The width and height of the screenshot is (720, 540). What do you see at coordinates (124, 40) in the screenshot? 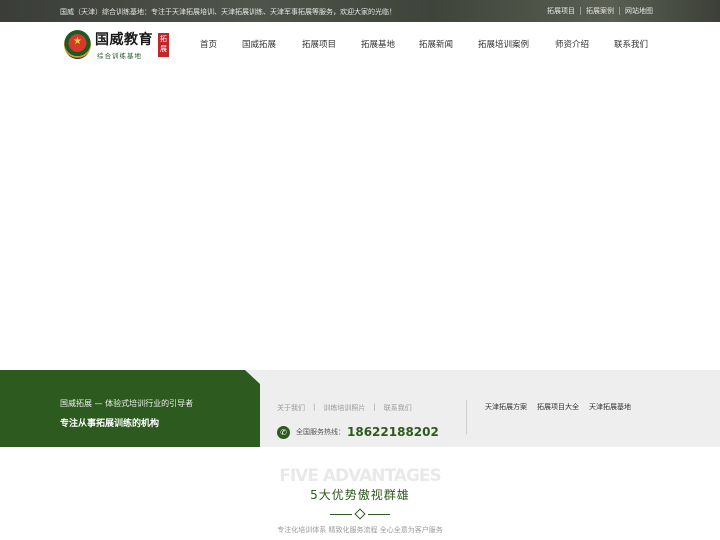
I see `logo-title: 国威教育` at bounding box center [124, 40].